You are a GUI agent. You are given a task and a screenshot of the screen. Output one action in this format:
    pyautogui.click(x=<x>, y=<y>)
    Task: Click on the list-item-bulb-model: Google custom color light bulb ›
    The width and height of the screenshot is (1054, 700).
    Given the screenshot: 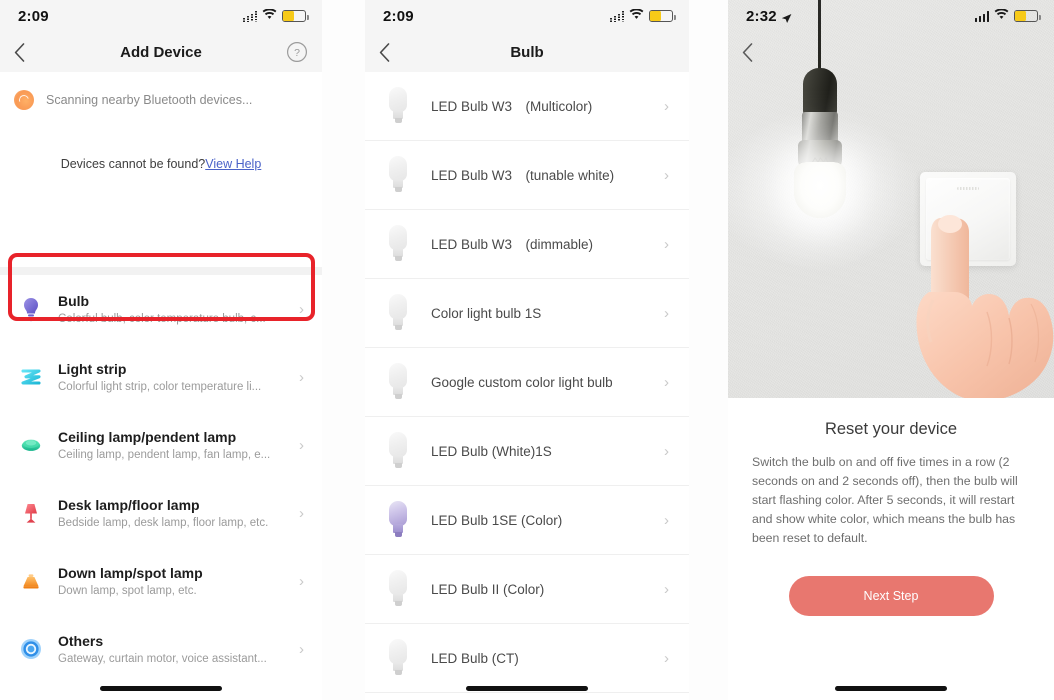 What is the action you would take?
    pyautogui.click(x=527, y=382)
    